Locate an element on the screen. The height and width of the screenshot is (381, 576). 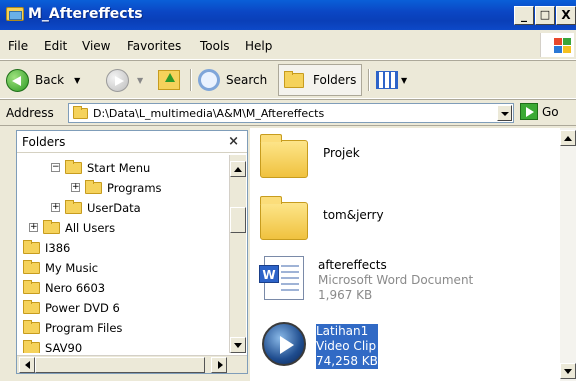
title-bar: M_Aftereffects _ □ X is located at coordinates (288, 15).